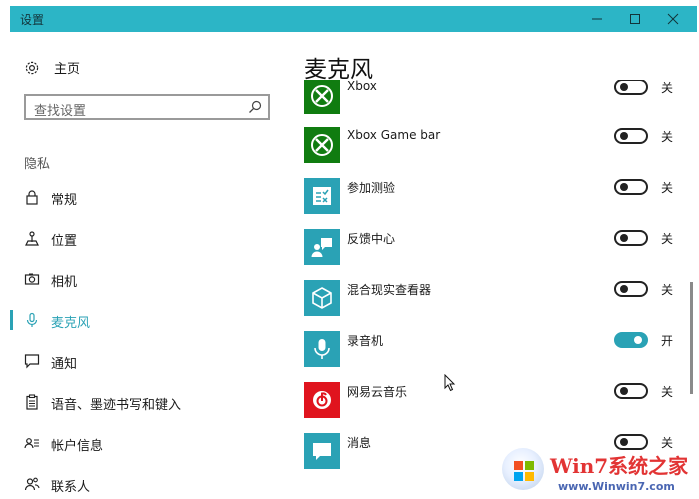 The height and width of the screenshot is (499, 699). What do you see at coordinates (371, 239) in the screenshot?
I see `app-name: 反馈中心` at bounding box center [371, 239].